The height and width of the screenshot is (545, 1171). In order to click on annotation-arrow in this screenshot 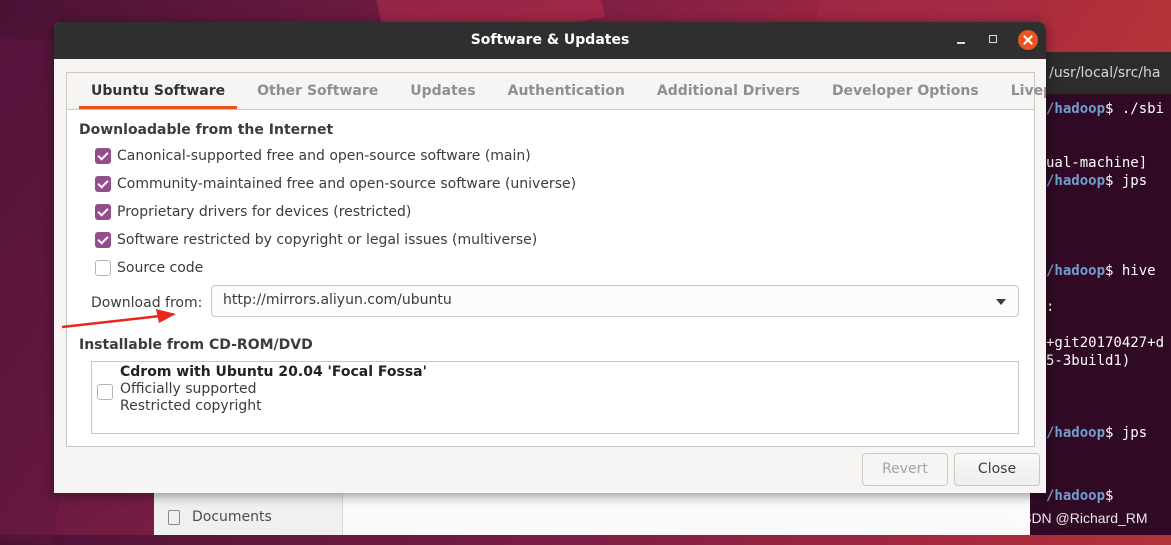, I will do `click(118, 319)`.